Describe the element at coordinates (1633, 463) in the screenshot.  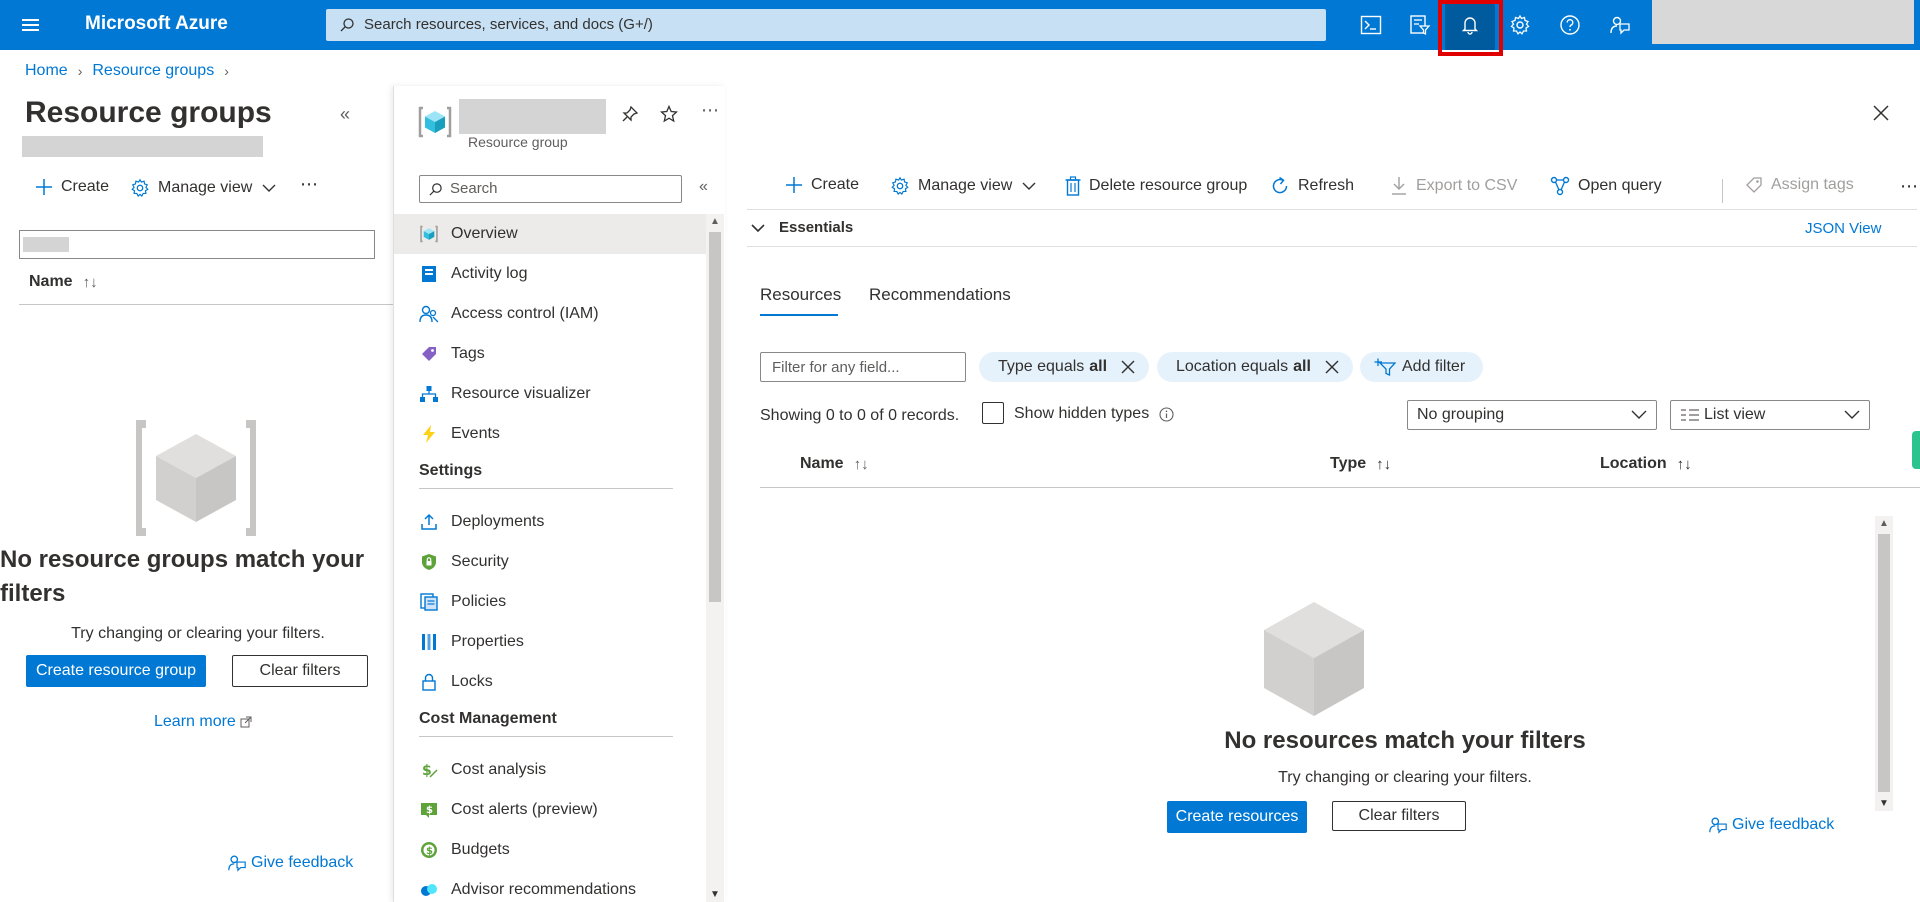
I see `column-label: Location` at that location.